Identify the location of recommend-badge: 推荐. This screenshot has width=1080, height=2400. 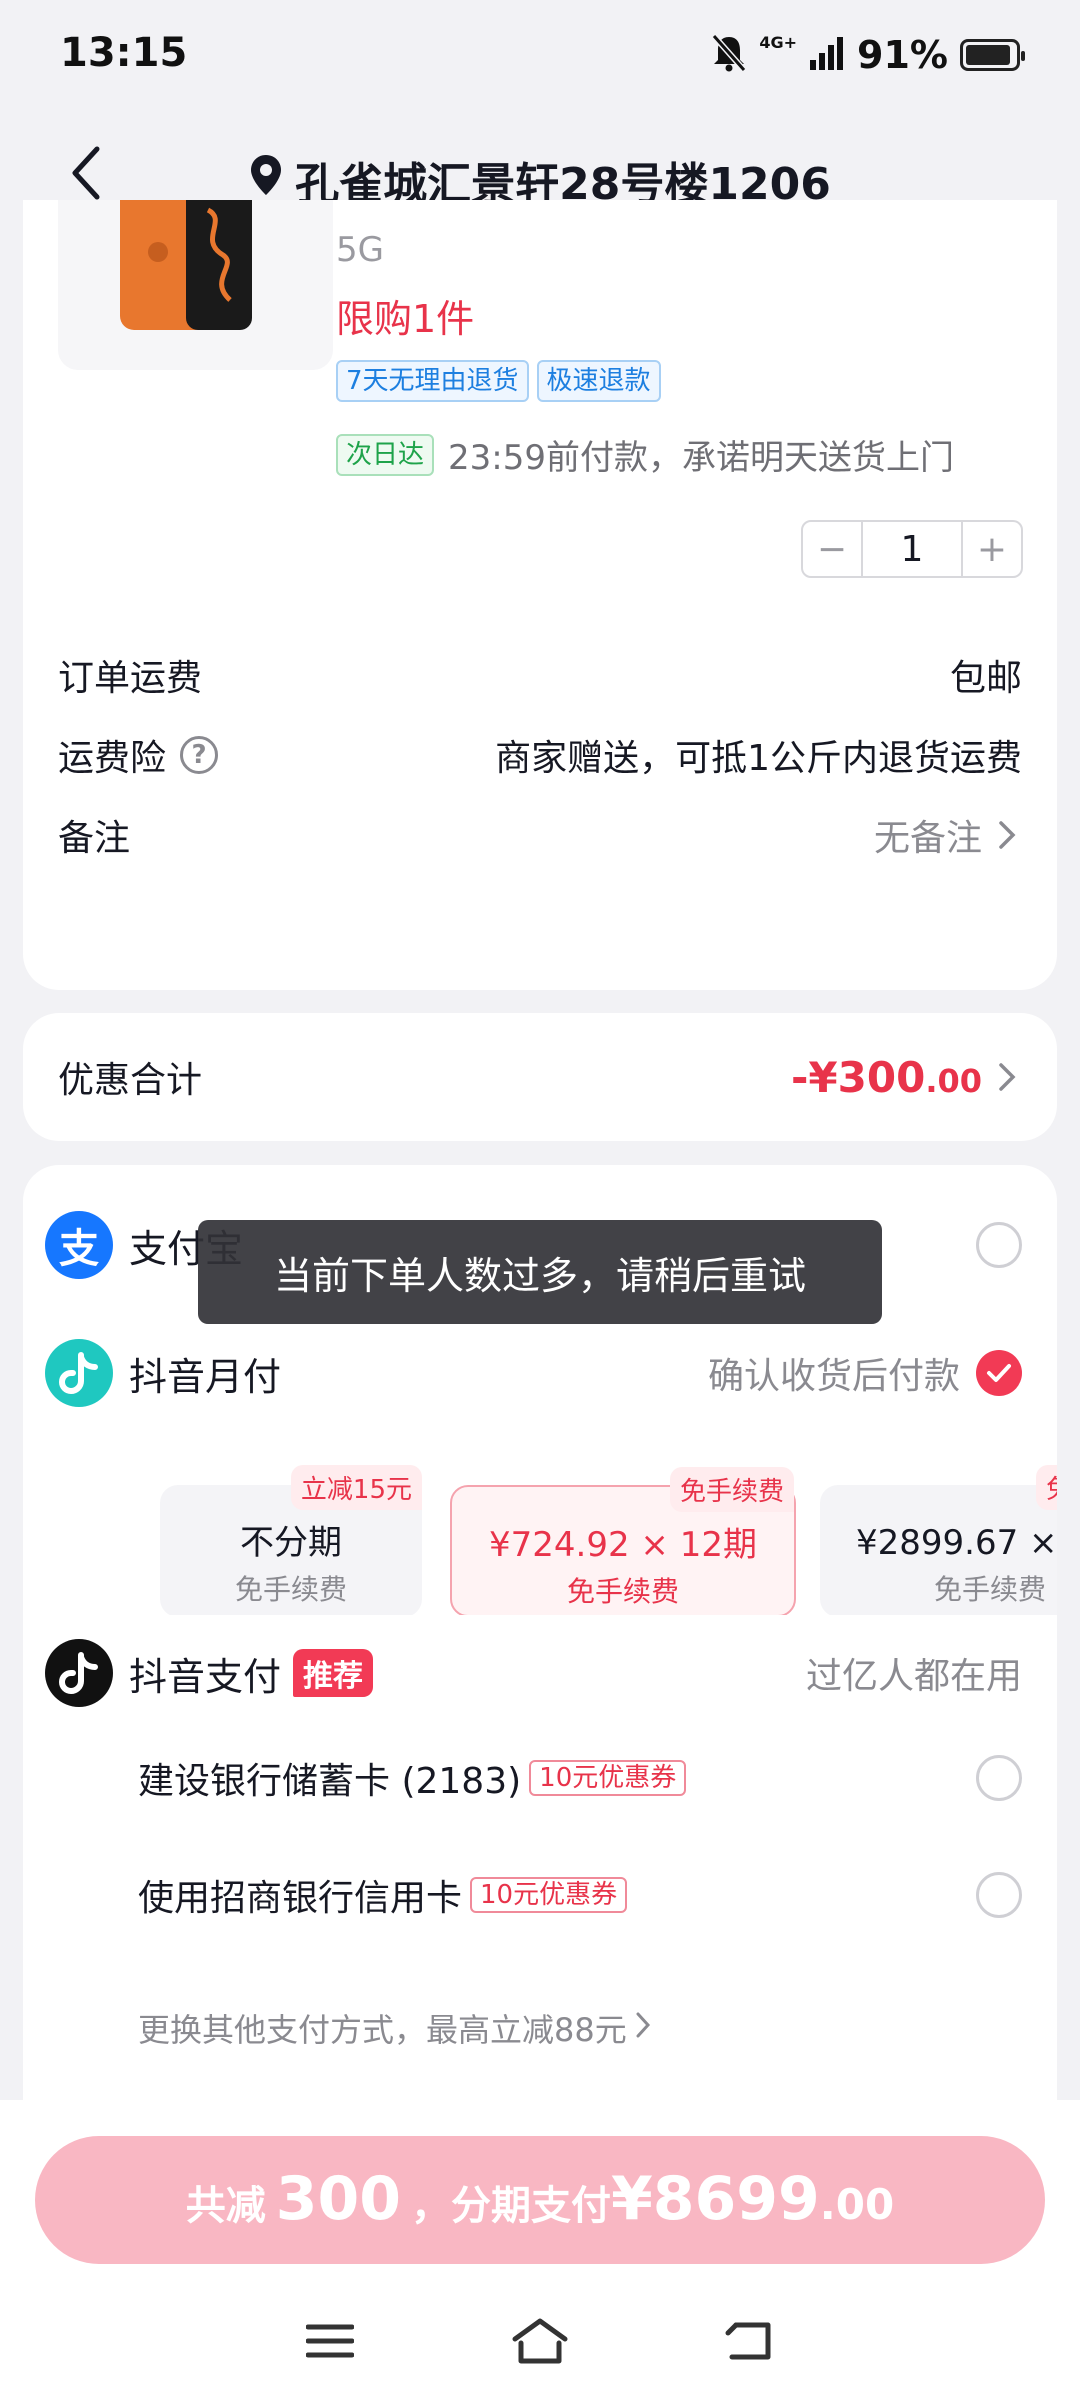
(333, 1673).